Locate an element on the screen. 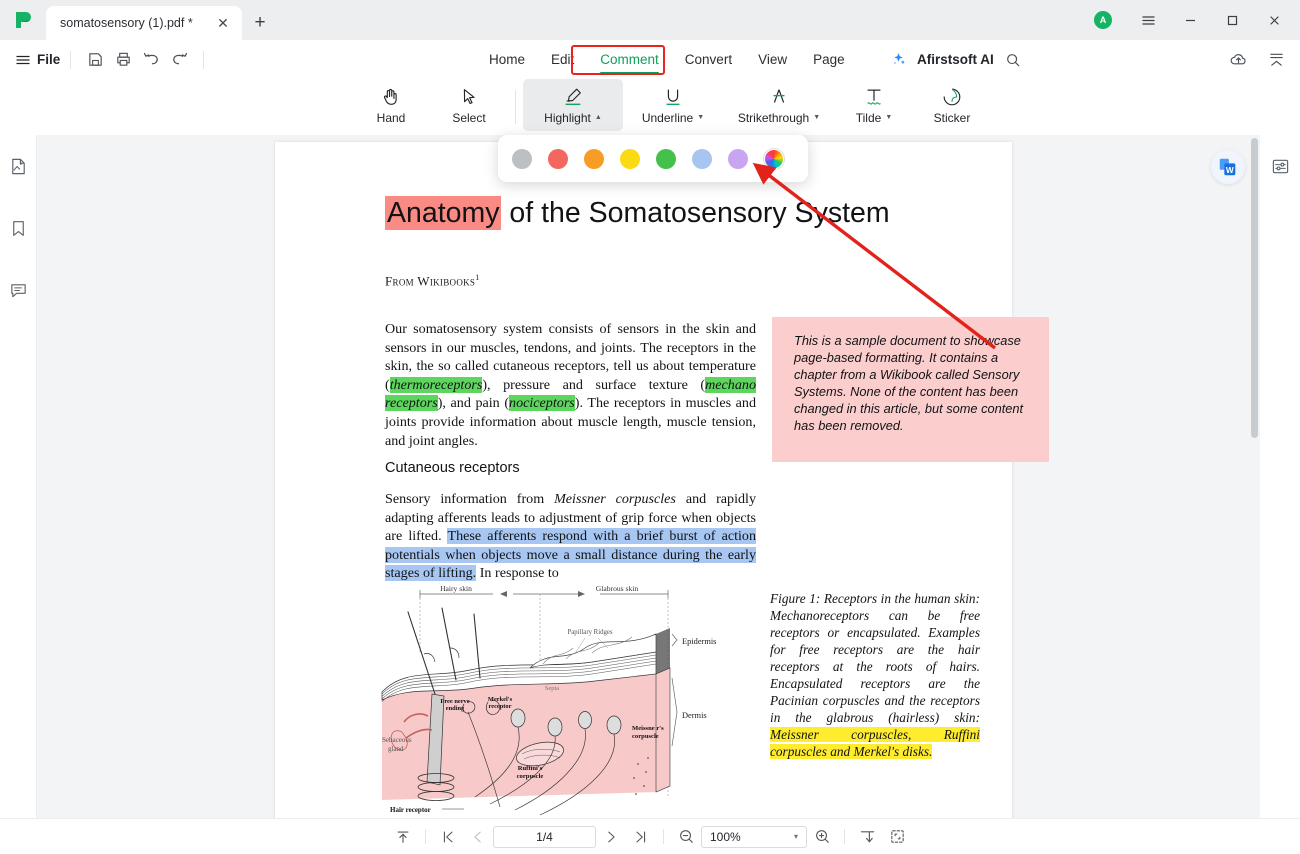 This screenshot has width=1300, height=854. tool-sticker: Sticker is located at coordinates (952, 105).